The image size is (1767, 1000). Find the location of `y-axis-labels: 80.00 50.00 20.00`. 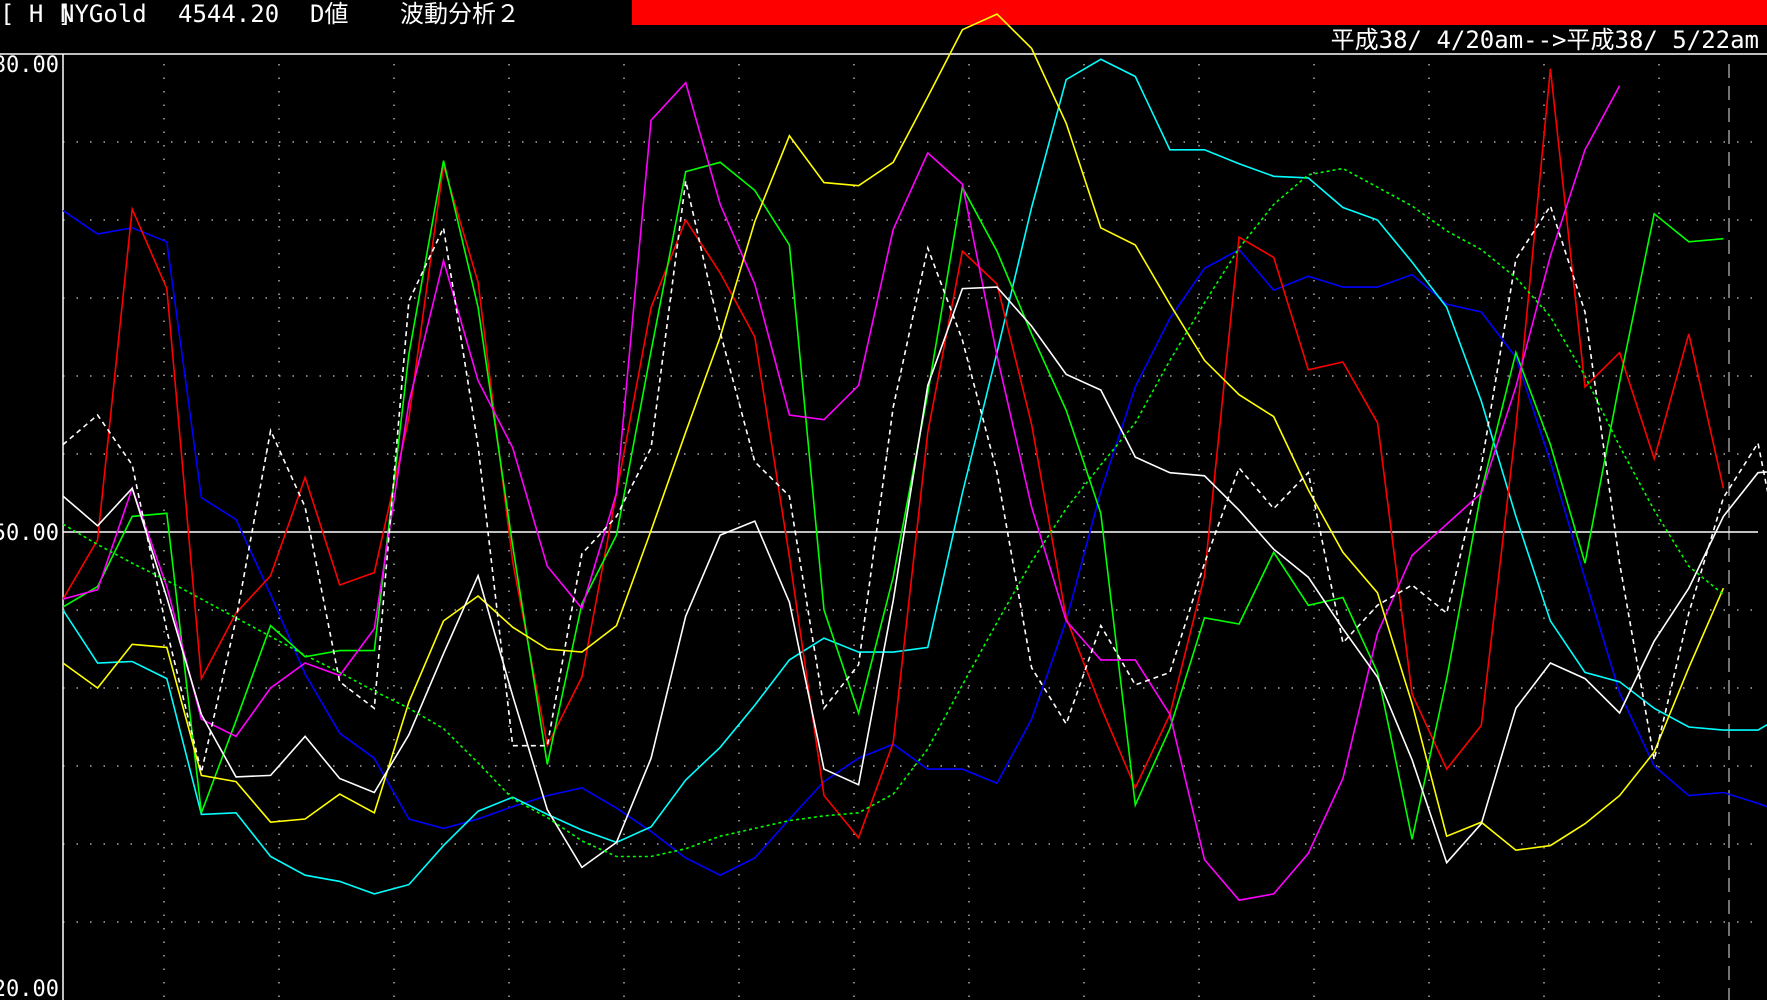

y-axis-labels: 80.00 50.00 20.00 is located at coordinates (29, 526).